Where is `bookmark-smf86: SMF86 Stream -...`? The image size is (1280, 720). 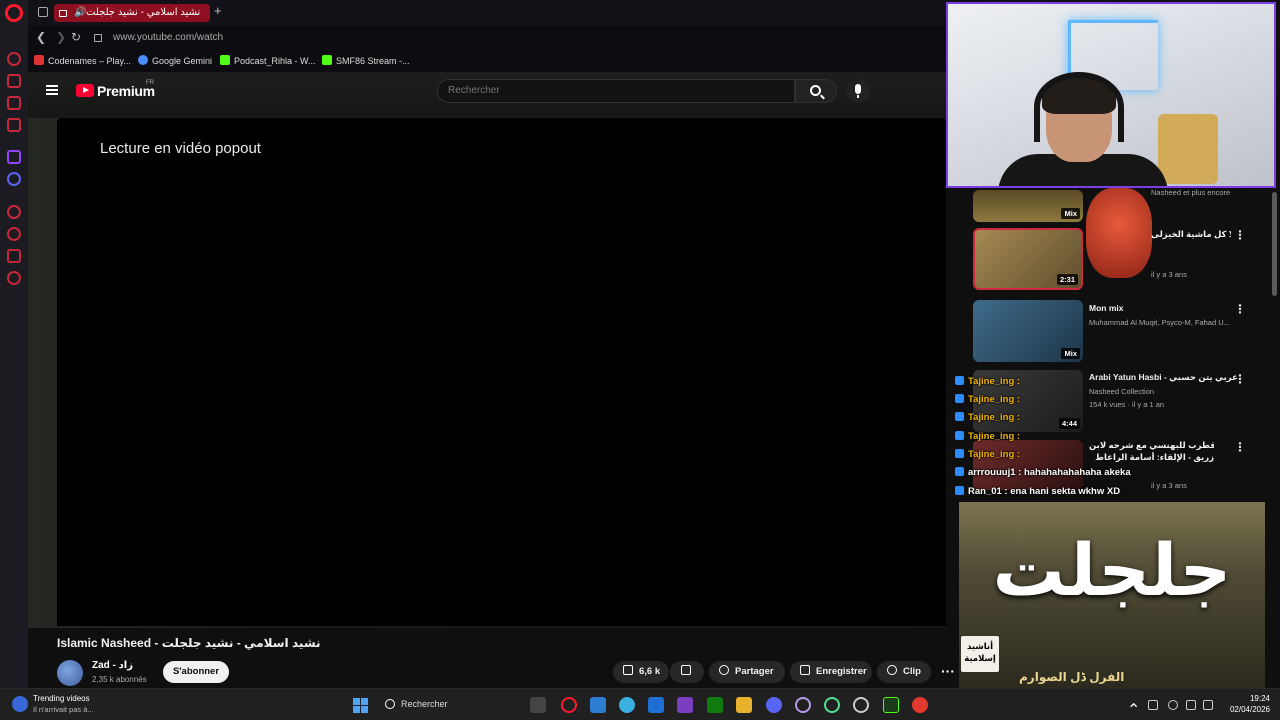
bookmark-smf86: SMF86 Stream -... is located at coordinates (366, 60).